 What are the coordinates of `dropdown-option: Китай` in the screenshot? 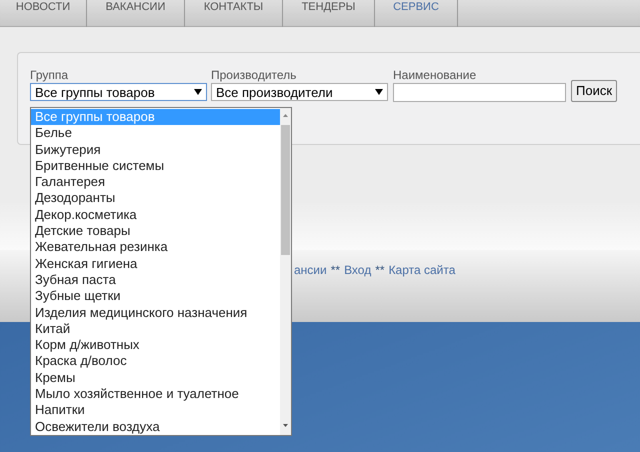 It's located at (155, 329).